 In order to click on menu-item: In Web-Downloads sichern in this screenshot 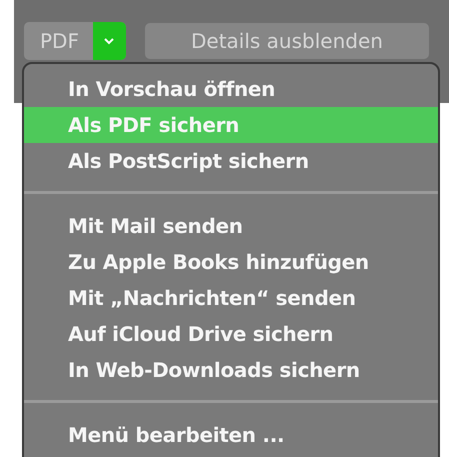, I will do `click(231, 370)`.